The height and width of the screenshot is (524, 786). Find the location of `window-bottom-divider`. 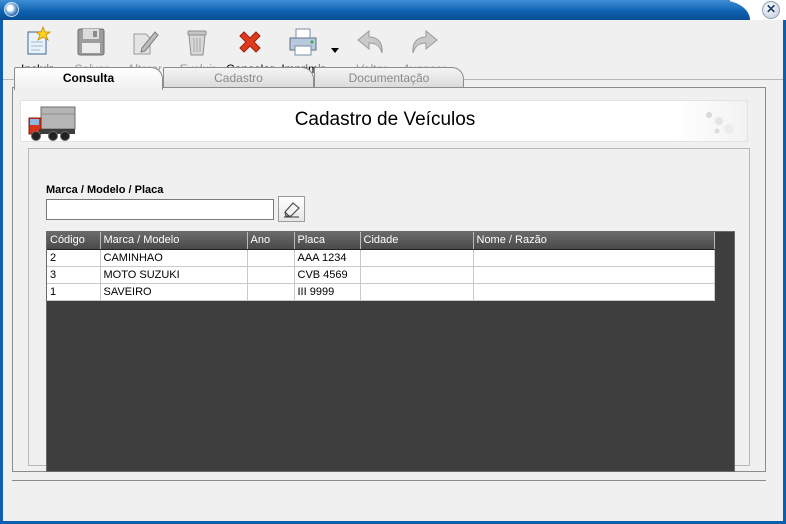

window-bottom-divider is located at coordinates (389, 480).